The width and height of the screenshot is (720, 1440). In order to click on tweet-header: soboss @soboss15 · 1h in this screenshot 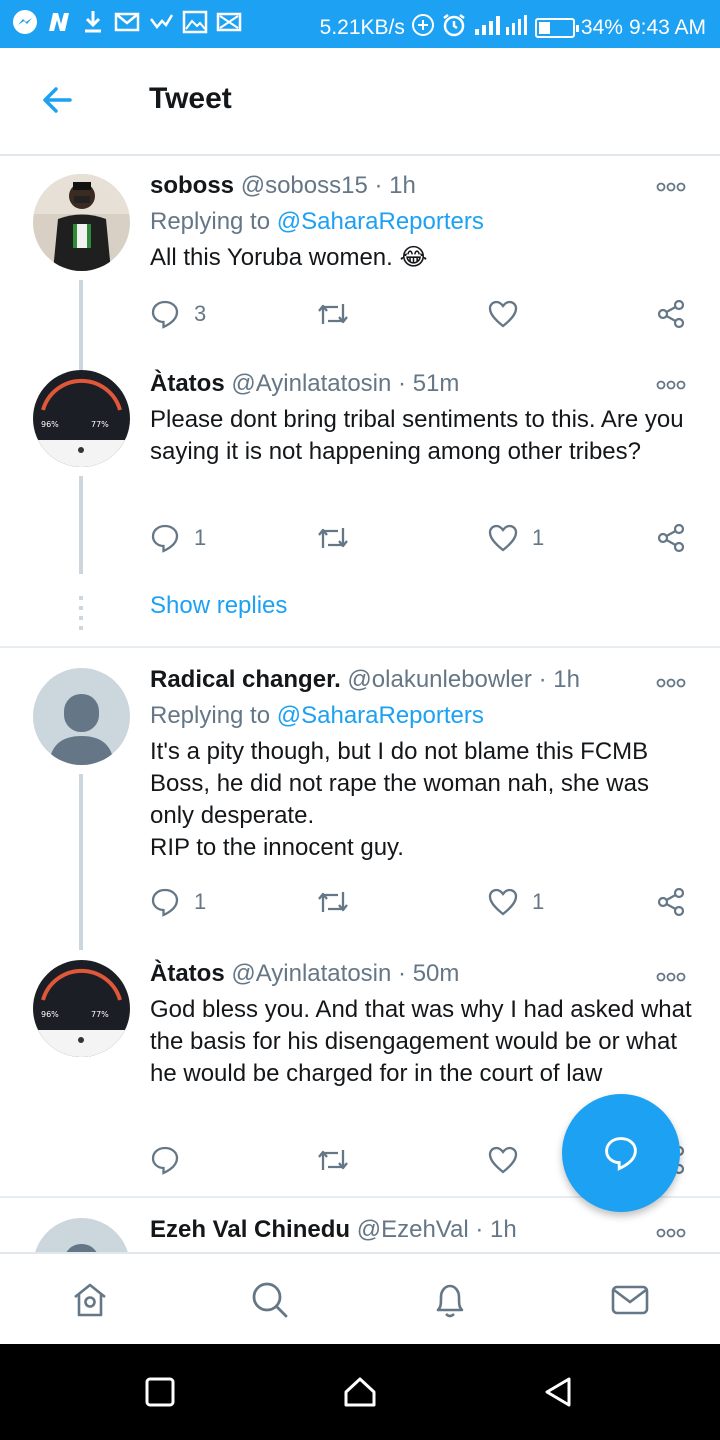, I will do `click(283, 186)`.